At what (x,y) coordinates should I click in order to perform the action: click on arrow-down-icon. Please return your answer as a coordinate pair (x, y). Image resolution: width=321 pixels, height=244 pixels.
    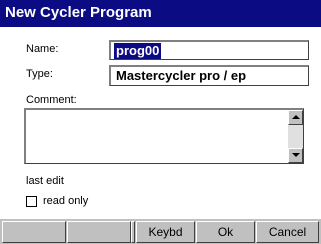
    Looking at the image, I should click on (296, 155).